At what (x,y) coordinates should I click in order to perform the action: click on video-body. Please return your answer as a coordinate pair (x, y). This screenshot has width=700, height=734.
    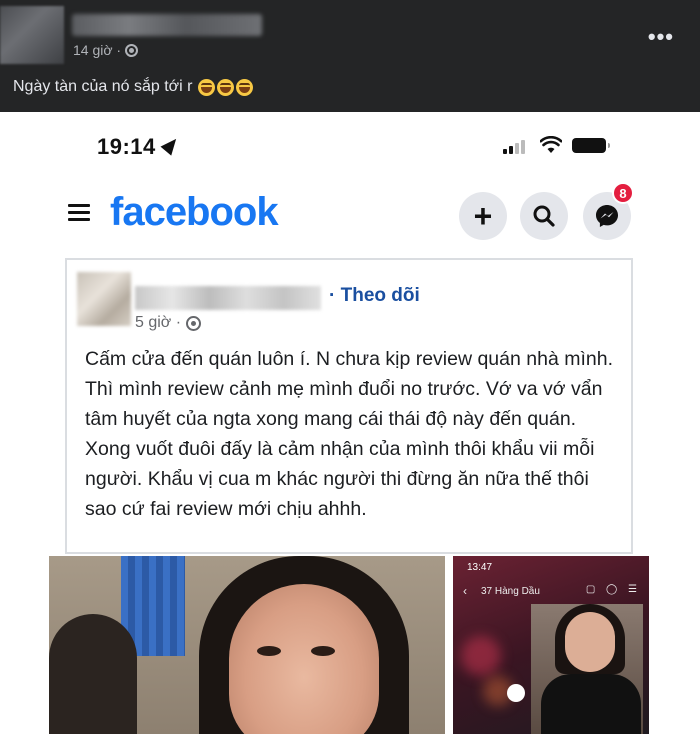
    Looking at the image, I should click on (591, 704).